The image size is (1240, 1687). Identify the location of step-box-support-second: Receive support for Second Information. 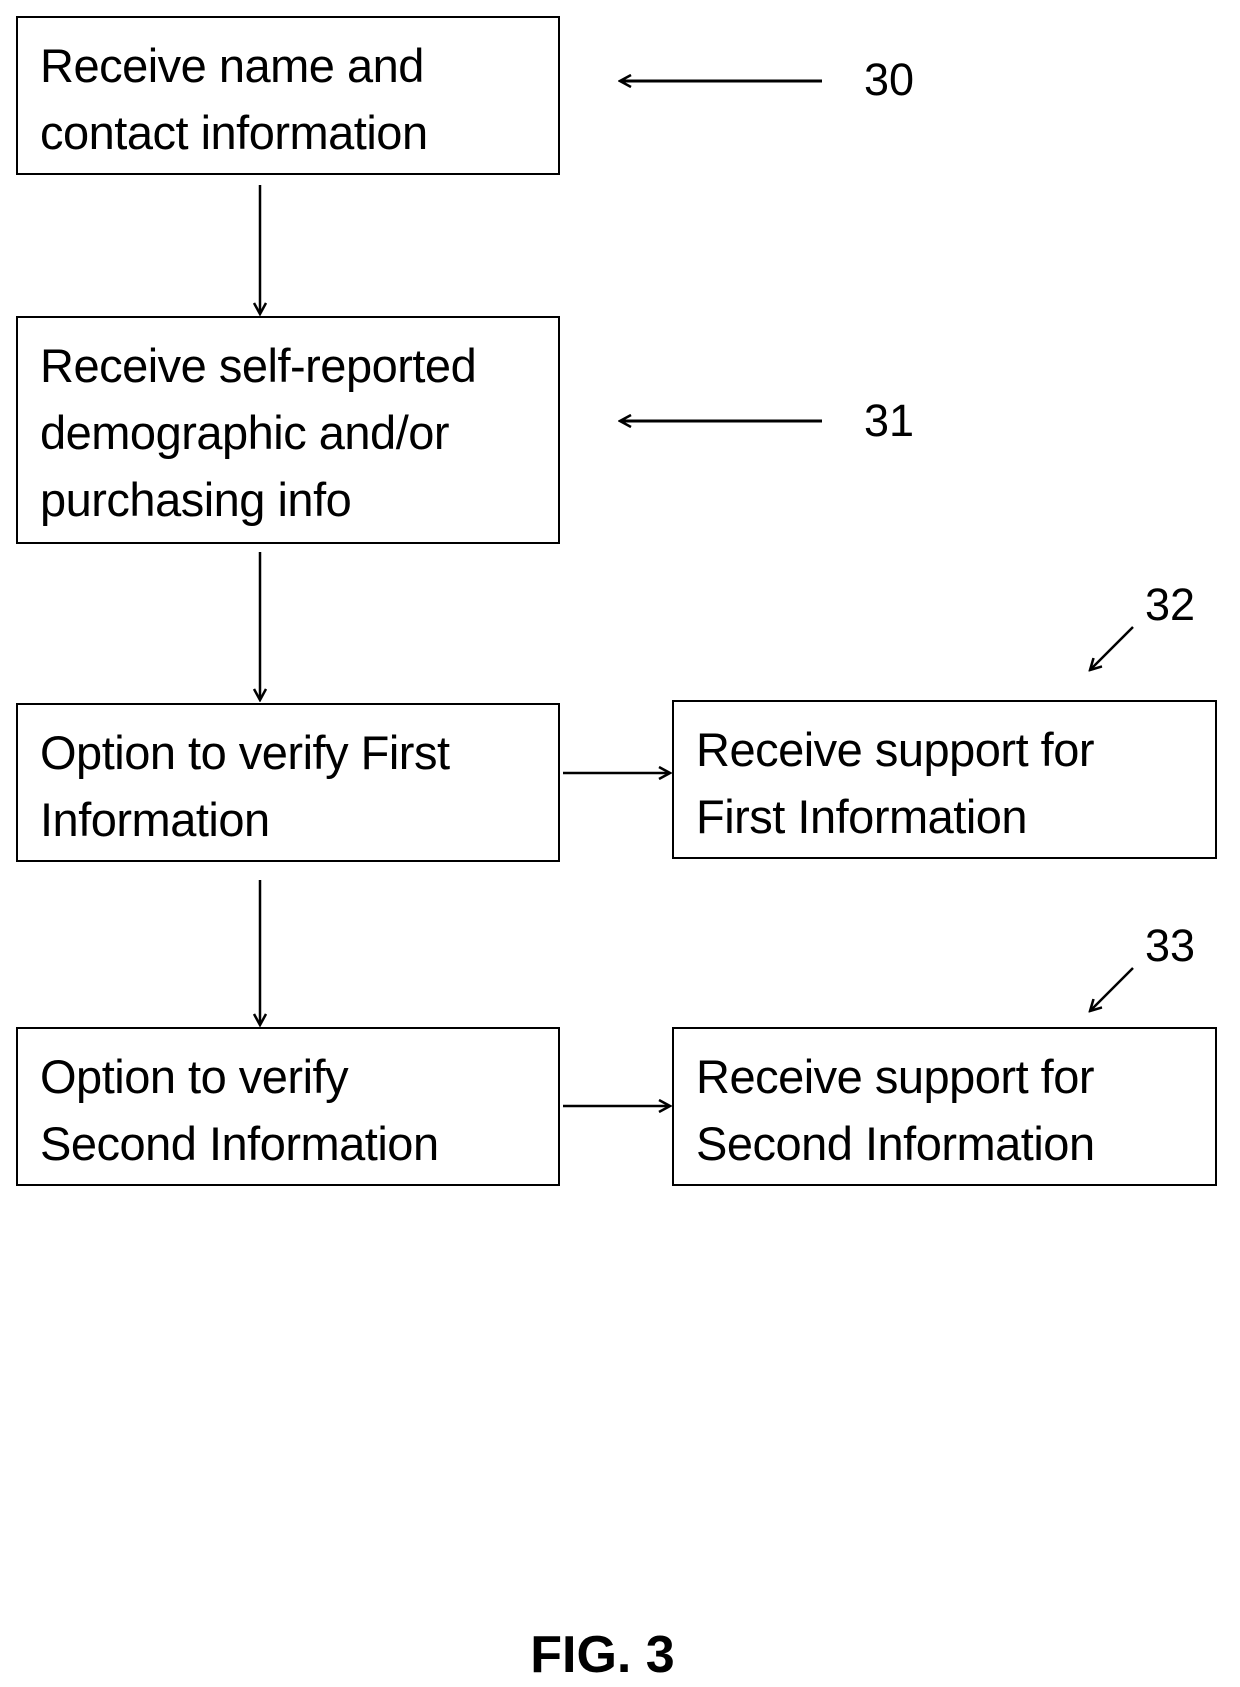
(944, 1106).